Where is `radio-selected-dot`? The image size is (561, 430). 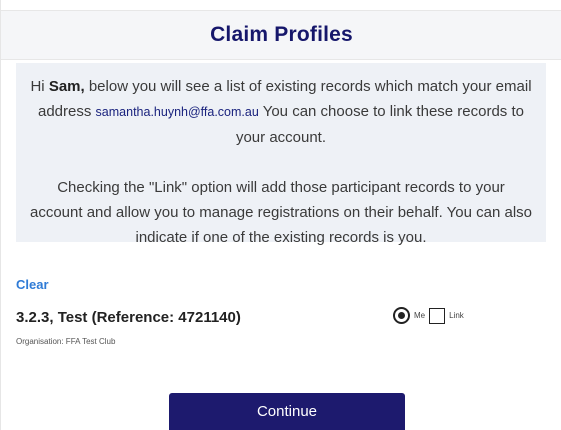 radio-selected-dot is located at coordinates (401, 315).